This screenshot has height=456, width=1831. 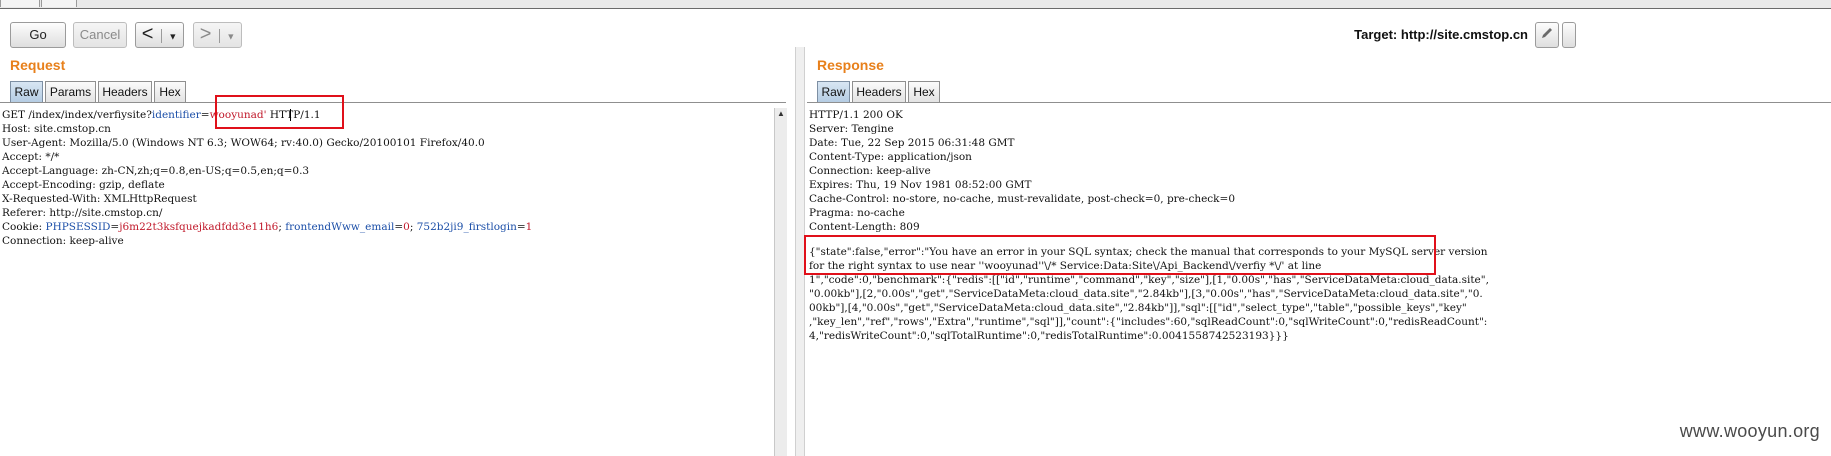 I want to click on help-icon, so click(x=1569, y=35).